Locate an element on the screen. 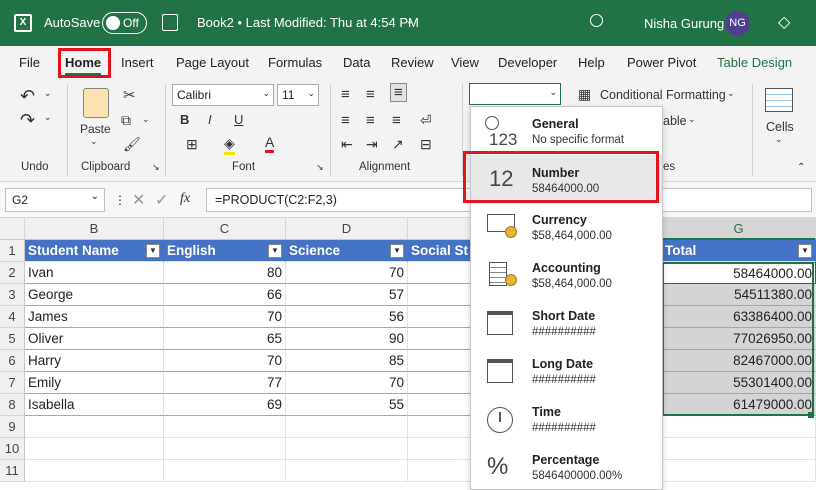 The height and width of the screenshot is (490, 816). font-name-select: Calibri ⌄ is located at coordinates (223, 95).